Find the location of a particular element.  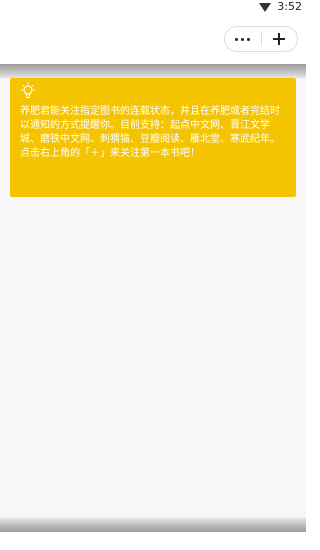

more-button is located at coordinates (243, 39).